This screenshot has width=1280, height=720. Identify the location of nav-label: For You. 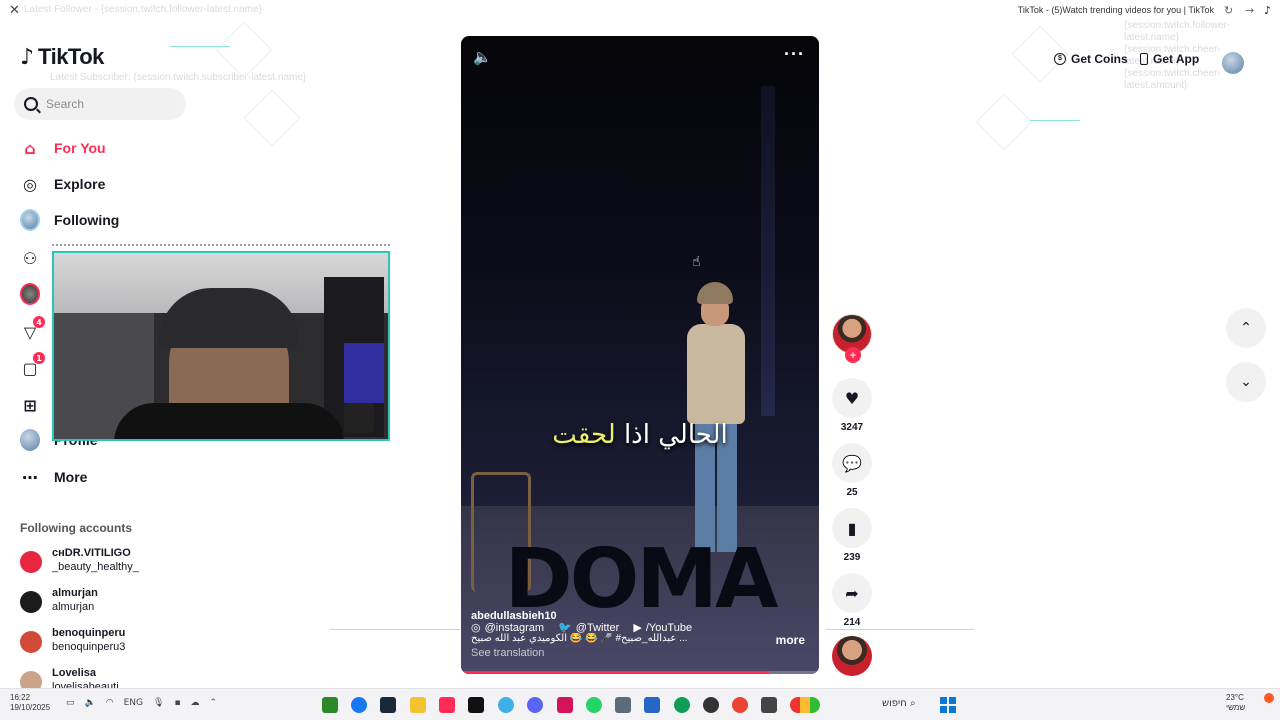
(80, 148).